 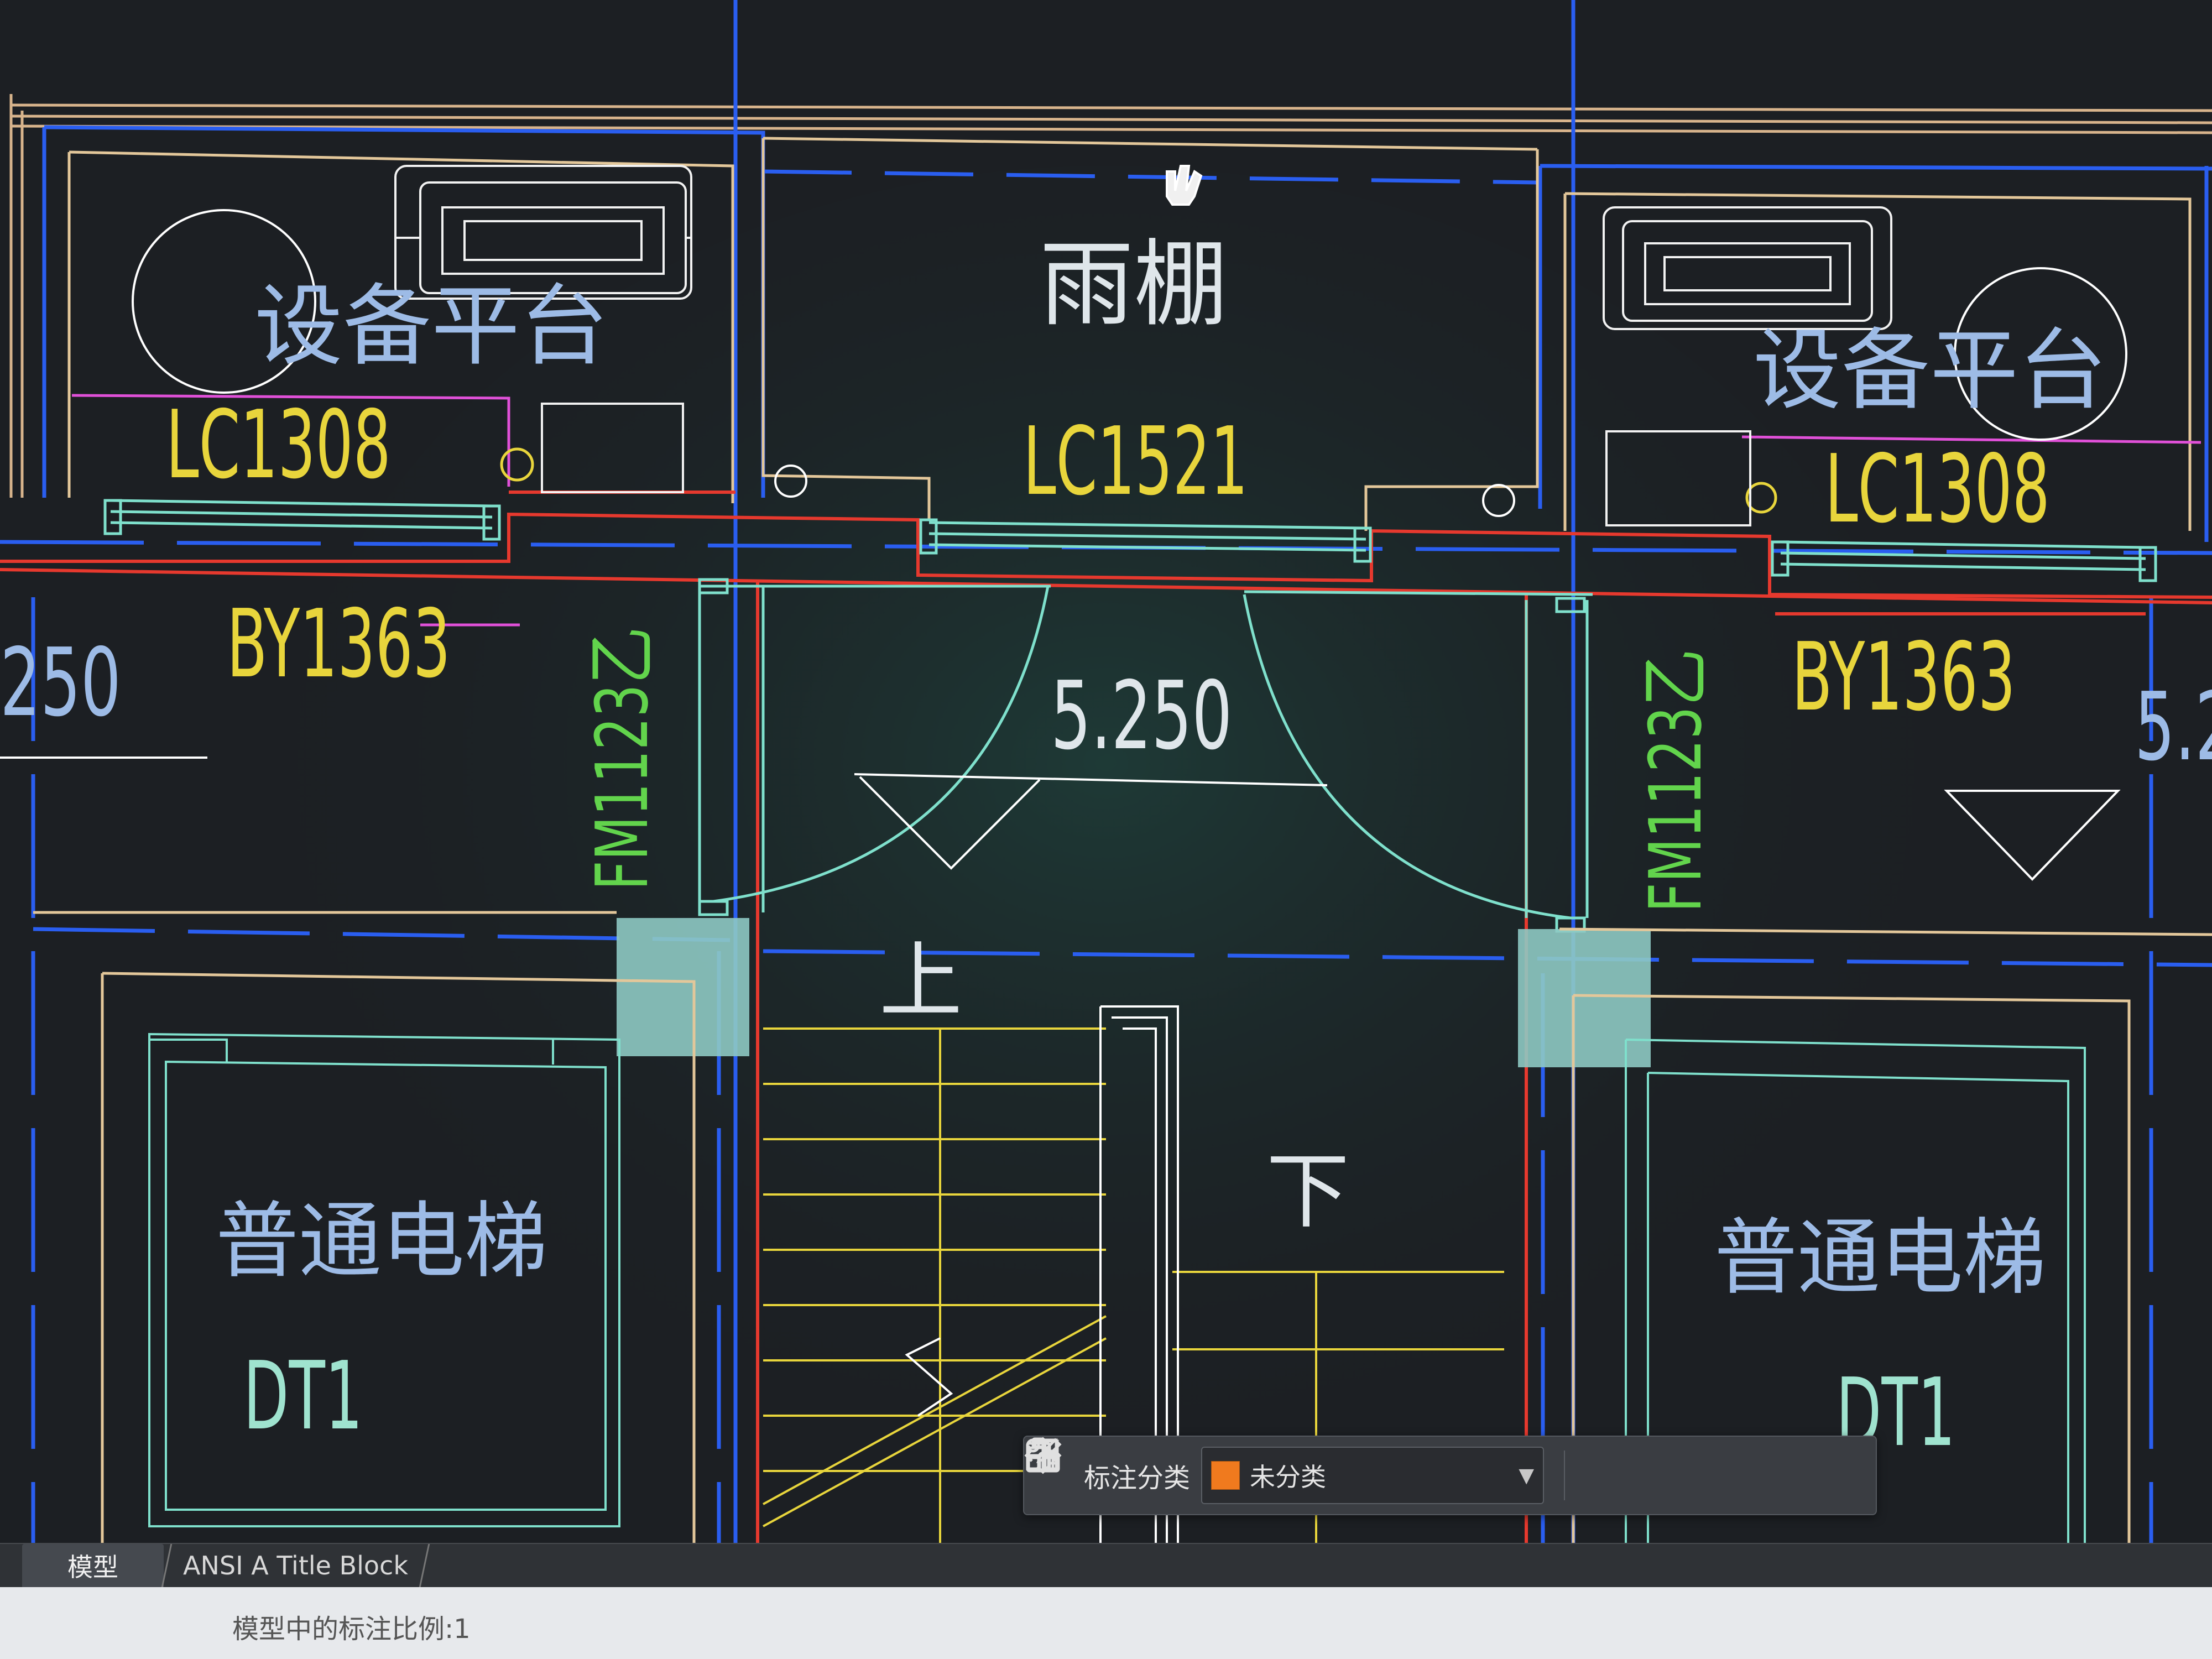 What do you see at coordinates (1930, 371) in the screenshot?
I see `platform-label-right: 设备平台` at bounding box center [1930, 371].